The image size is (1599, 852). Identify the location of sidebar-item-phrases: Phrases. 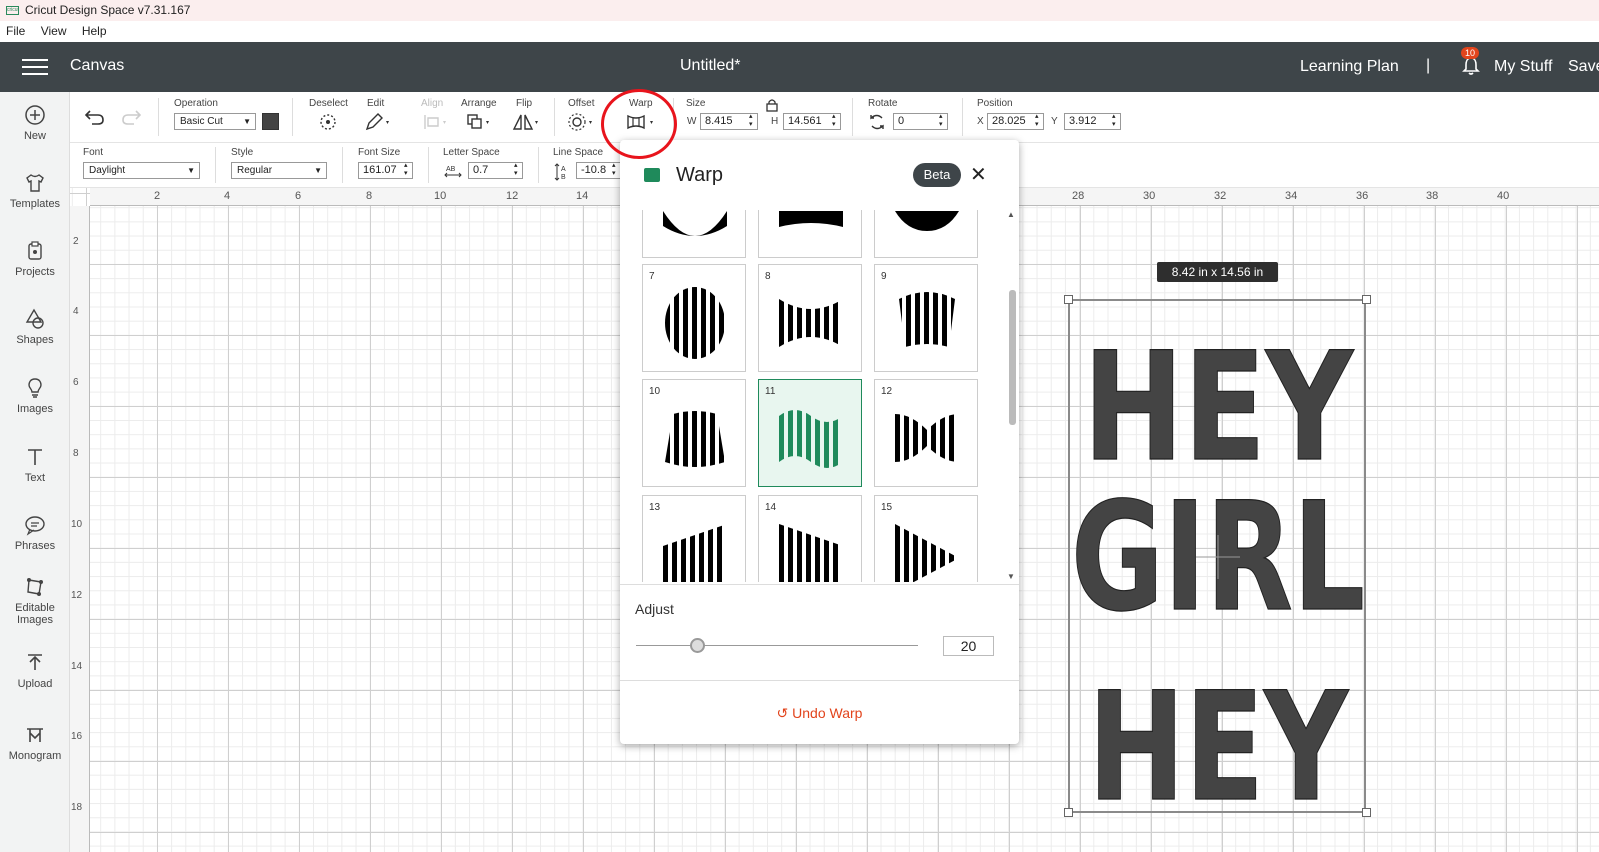
(35, 533).